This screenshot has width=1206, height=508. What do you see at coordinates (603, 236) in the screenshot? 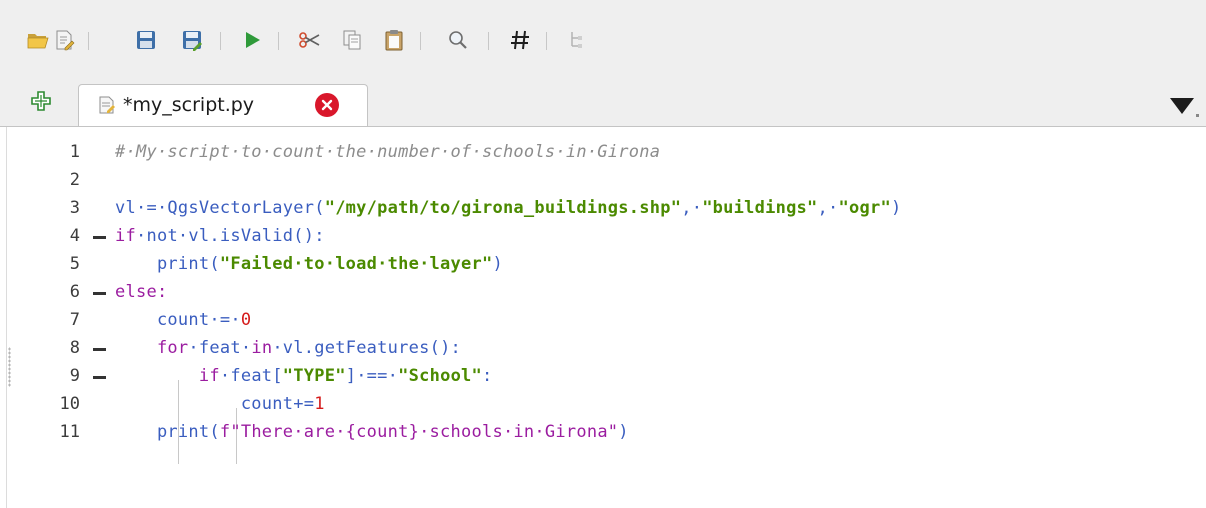
I see `code-line: 4 if·not·vl.isValid():` at bounding box center [603, 236].